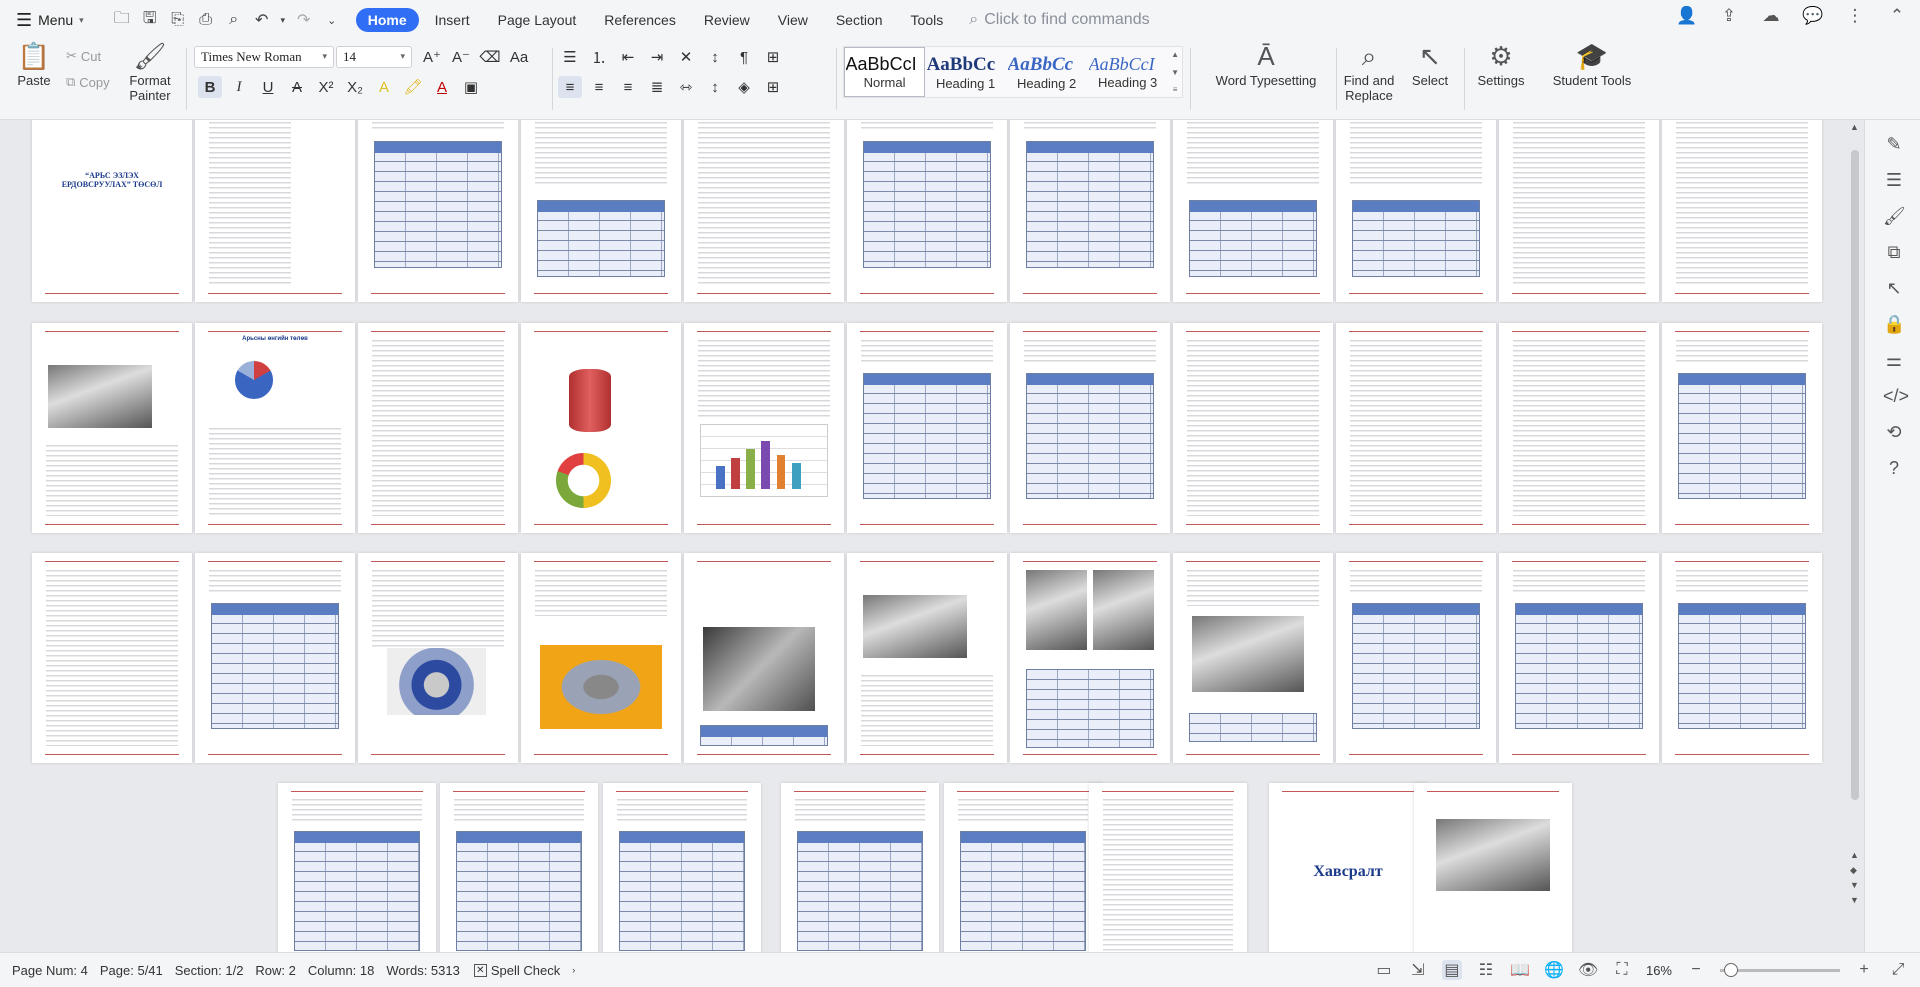 Image resolution: width=1920 pixels, height=987 pixels. What do you see at coordinates (1729, 16) in the screenshot?
I see `share-icon: ⇪` at bounding box center [1729, 16].